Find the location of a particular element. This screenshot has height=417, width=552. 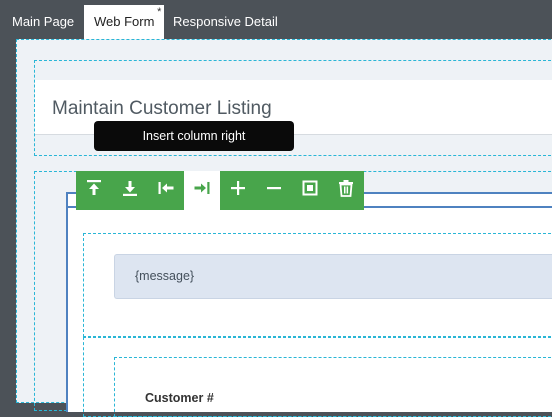

trash-icon is located at coordinates (346, 190).